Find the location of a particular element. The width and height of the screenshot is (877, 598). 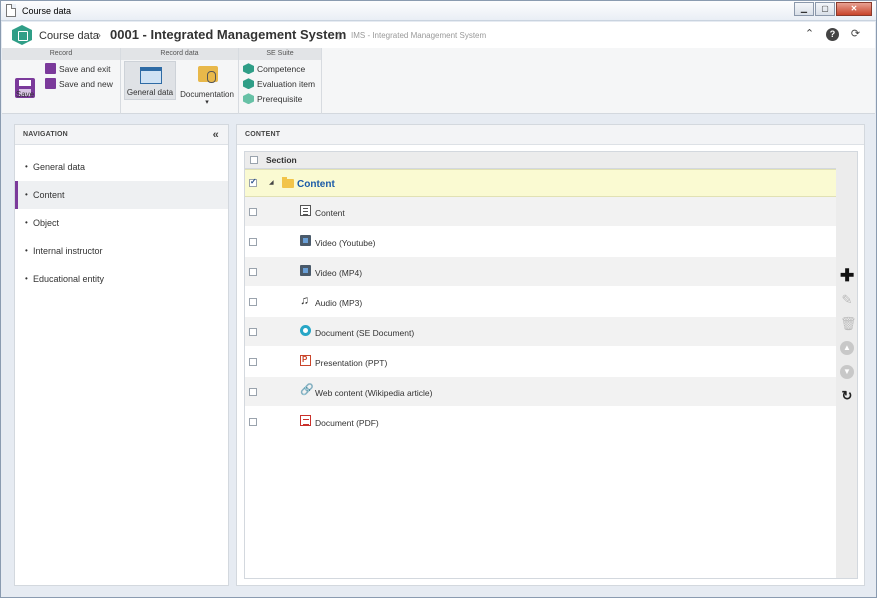

page-title: 0001 - Integrated Management System is located at coordinates (228, 34).